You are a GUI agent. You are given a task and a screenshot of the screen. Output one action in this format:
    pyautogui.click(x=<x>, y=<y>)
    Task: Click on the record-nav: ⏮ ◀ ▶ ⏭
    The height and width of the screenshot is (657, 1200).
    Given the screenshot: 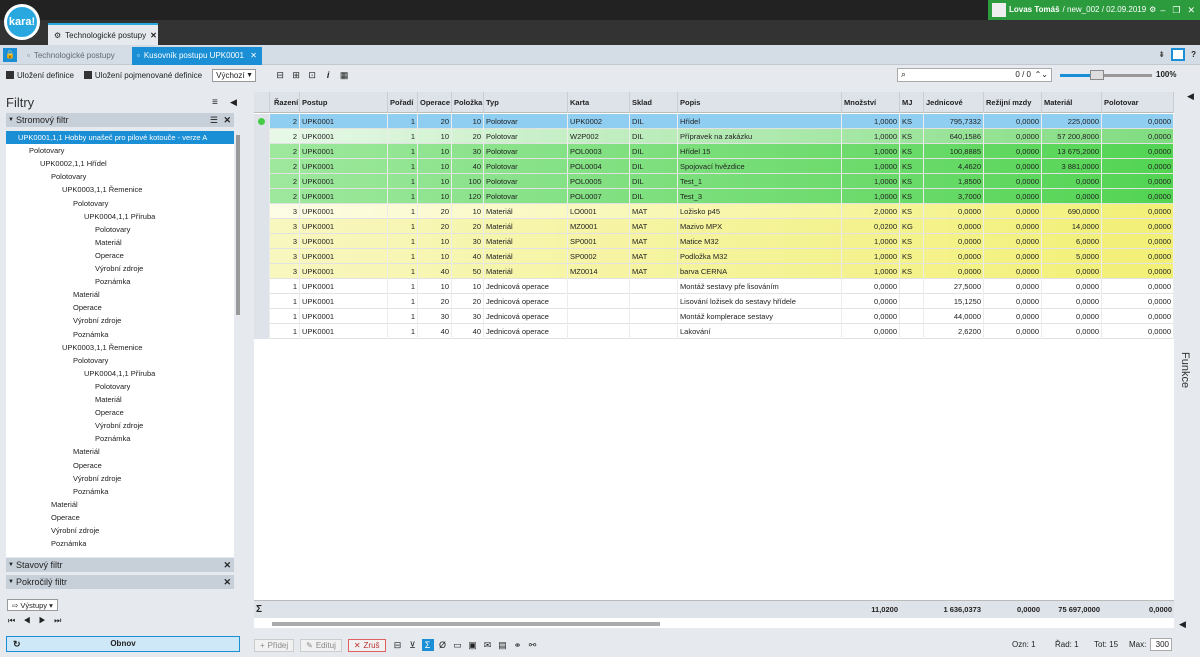 What is the action you would take?
    pyautogui.click(x=36, y=621)
    